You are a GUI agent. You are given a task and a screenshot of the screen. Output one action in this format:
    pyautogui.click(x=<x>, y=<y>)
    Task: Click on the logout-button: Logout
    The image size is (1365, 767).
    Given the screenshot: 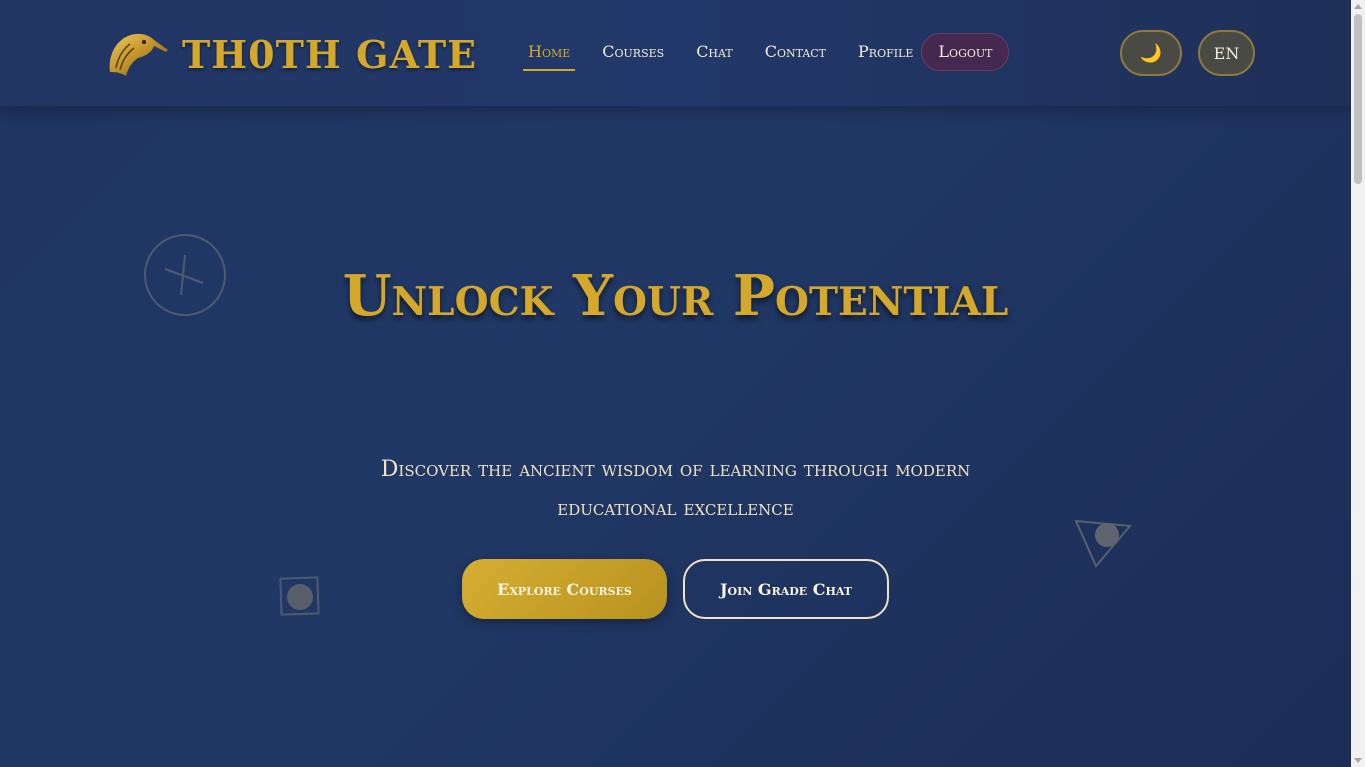 What is the action you would take?
    pyautogui.click(x=965, y=52)
    